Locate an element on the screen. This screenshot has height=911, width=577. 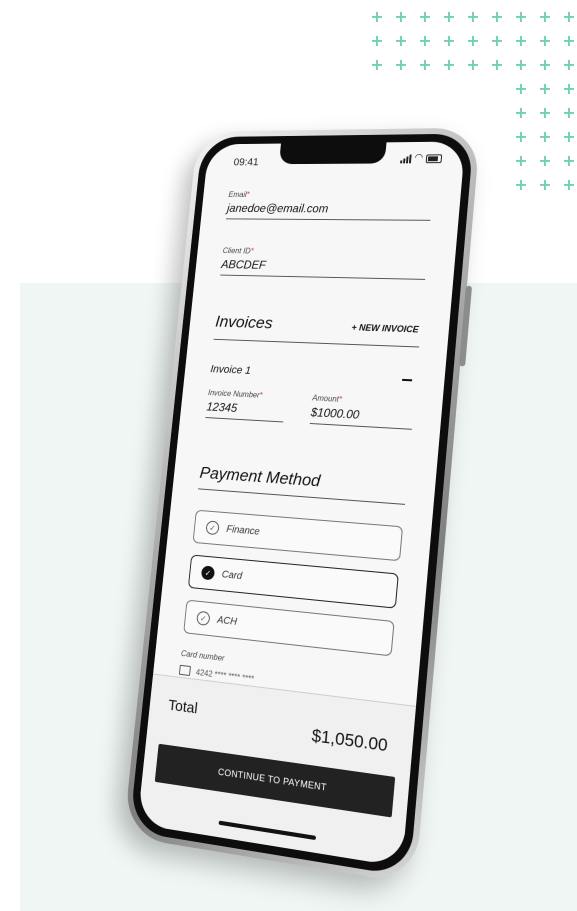
email-label: Email* is located at coordinates (239, 194).